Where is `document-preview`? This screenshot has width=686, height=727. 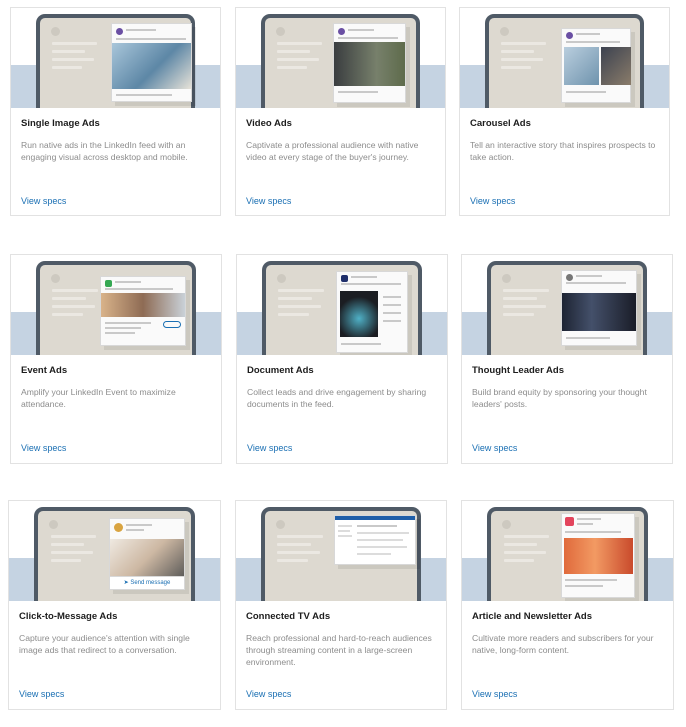
document-preview is located at coordinates (359, 314).